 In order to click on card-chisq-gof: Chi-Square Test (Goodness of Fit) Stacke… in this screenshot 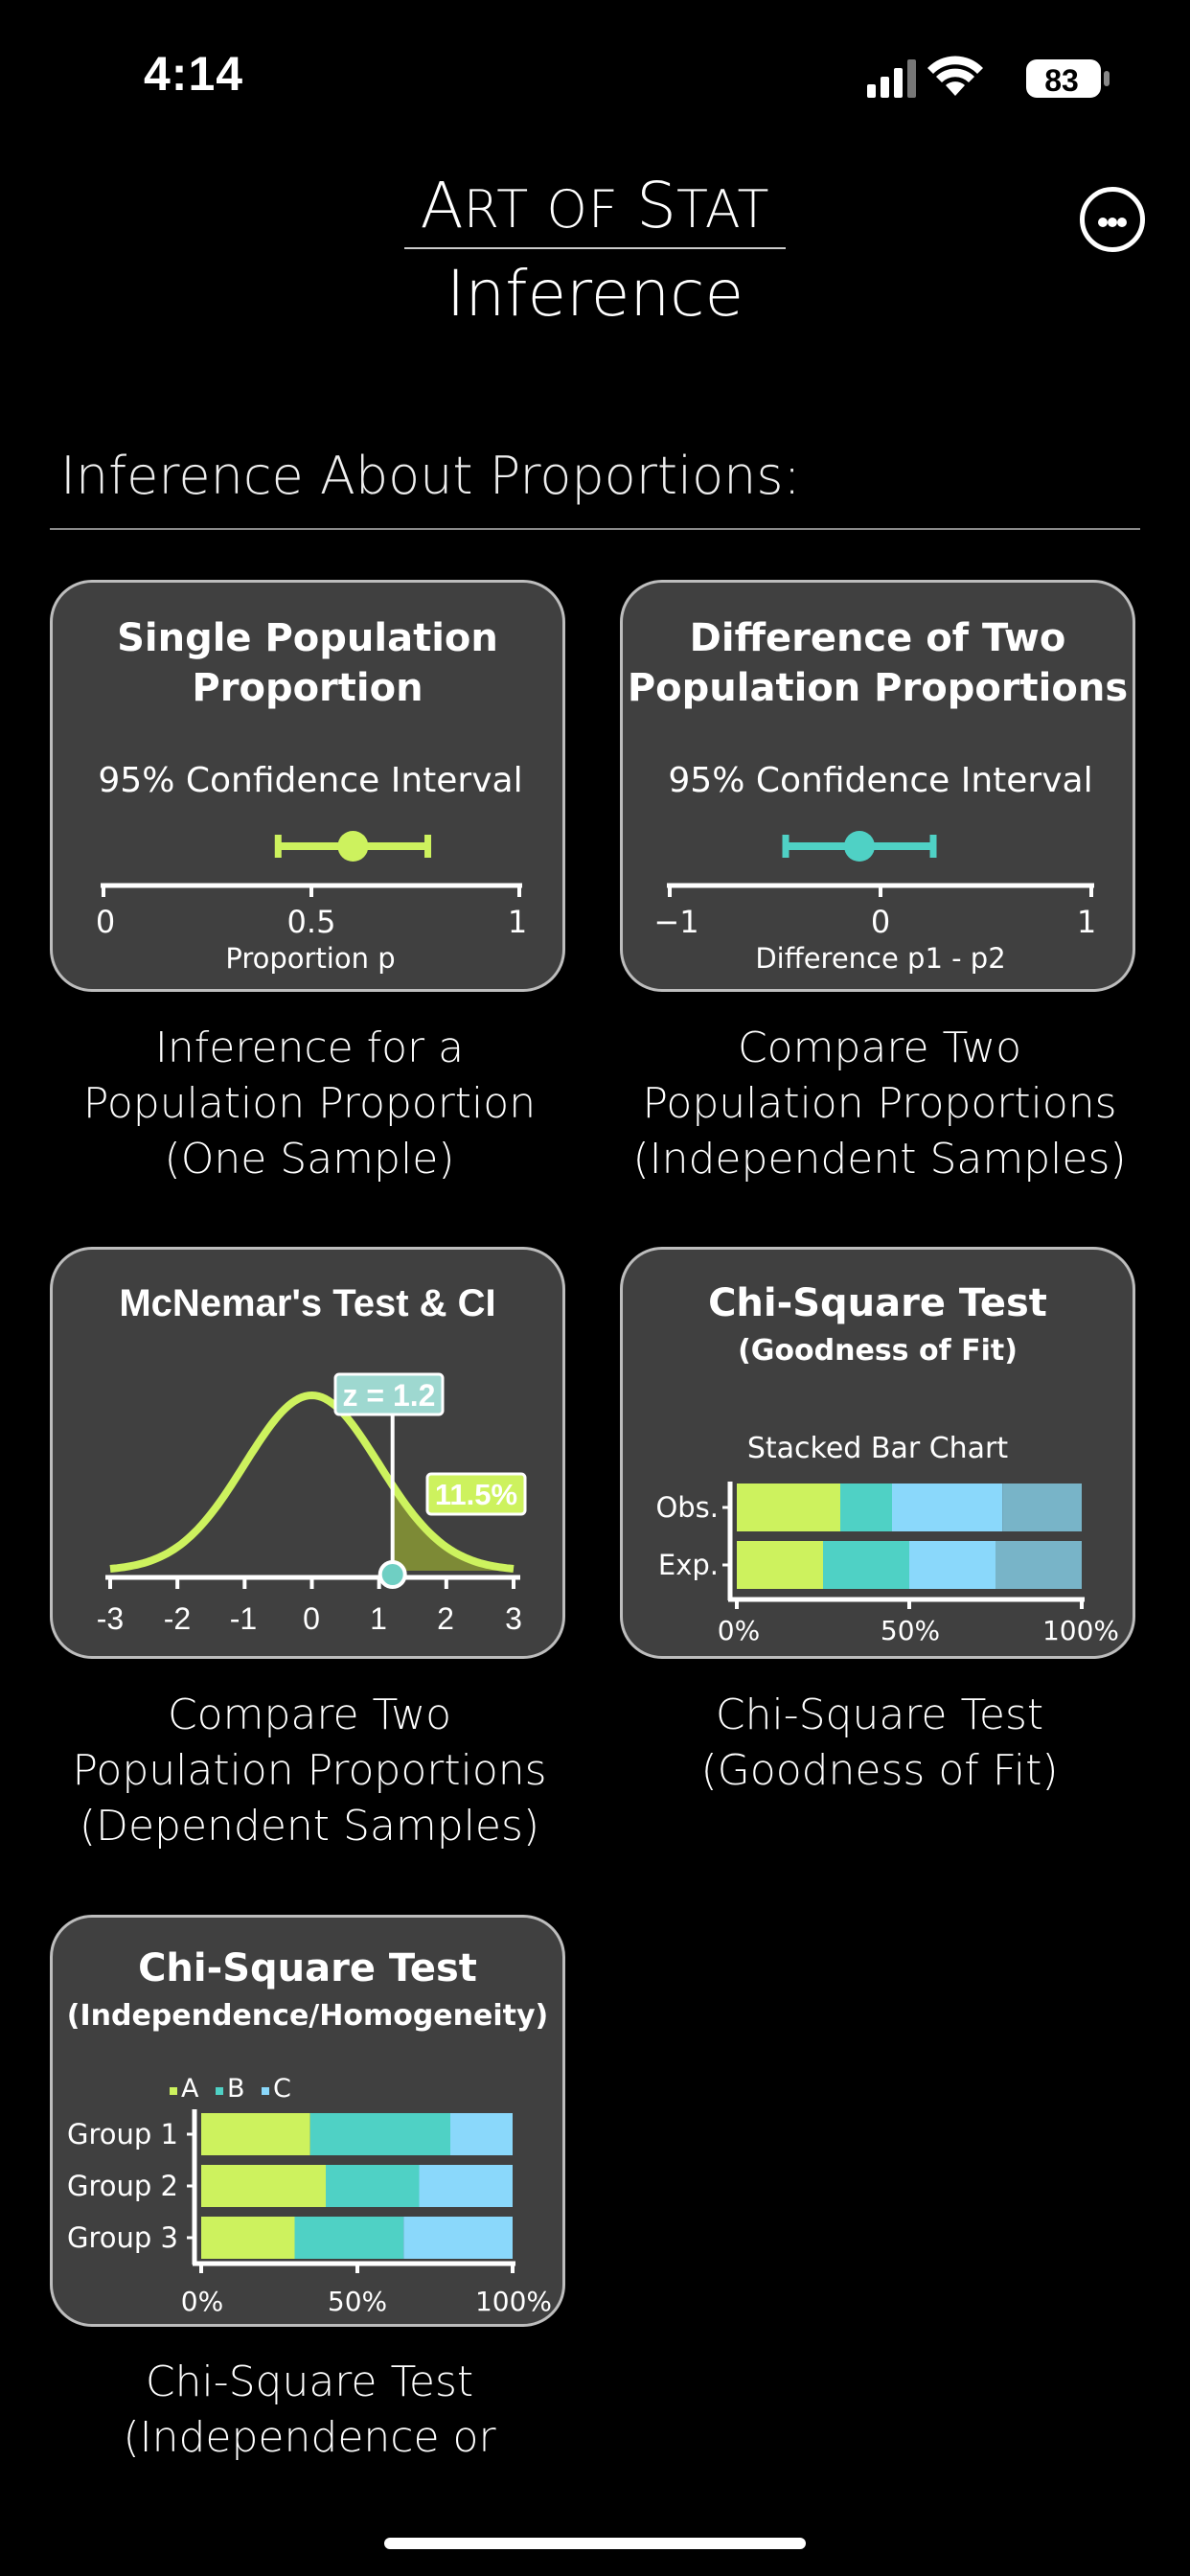, I will do `click(878, 1453)`.